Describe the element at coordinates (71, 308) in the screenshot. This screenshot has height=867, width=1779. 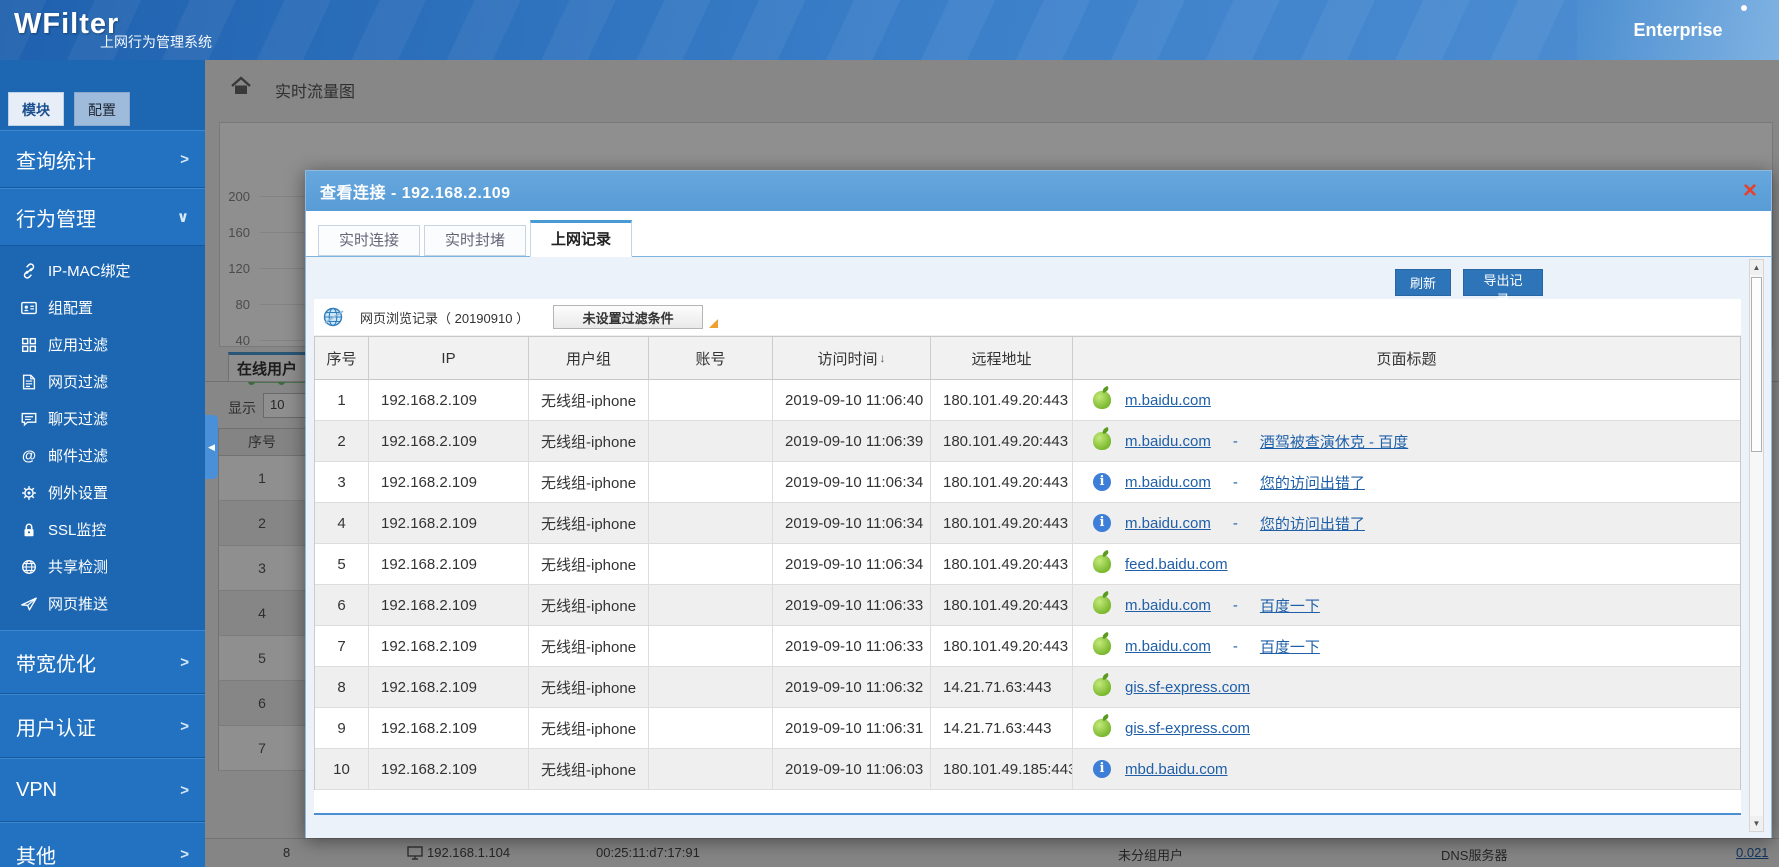
I see `sidebar-item-label: 组配置` at that location.